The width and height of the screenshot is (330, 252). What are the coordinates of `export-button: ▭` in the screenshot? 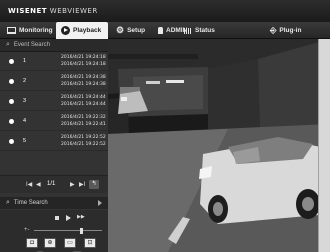 It's located at (70, 243).